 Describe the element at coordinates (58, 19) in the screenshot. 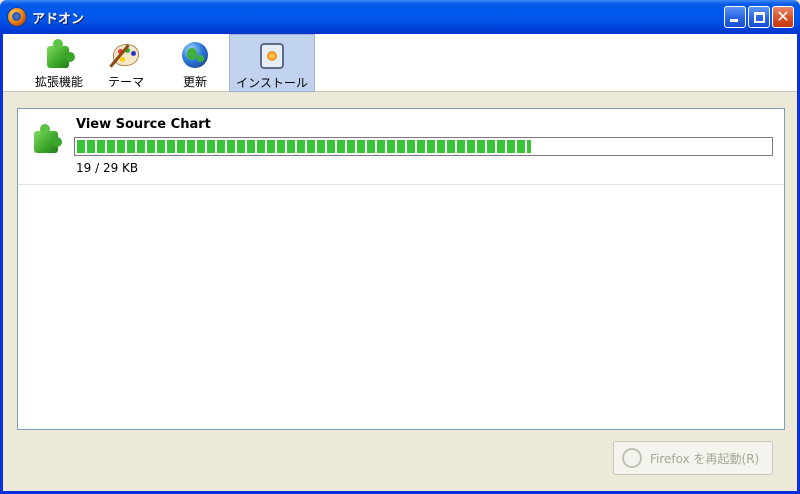

I see `window-title: アドオン` at that location.